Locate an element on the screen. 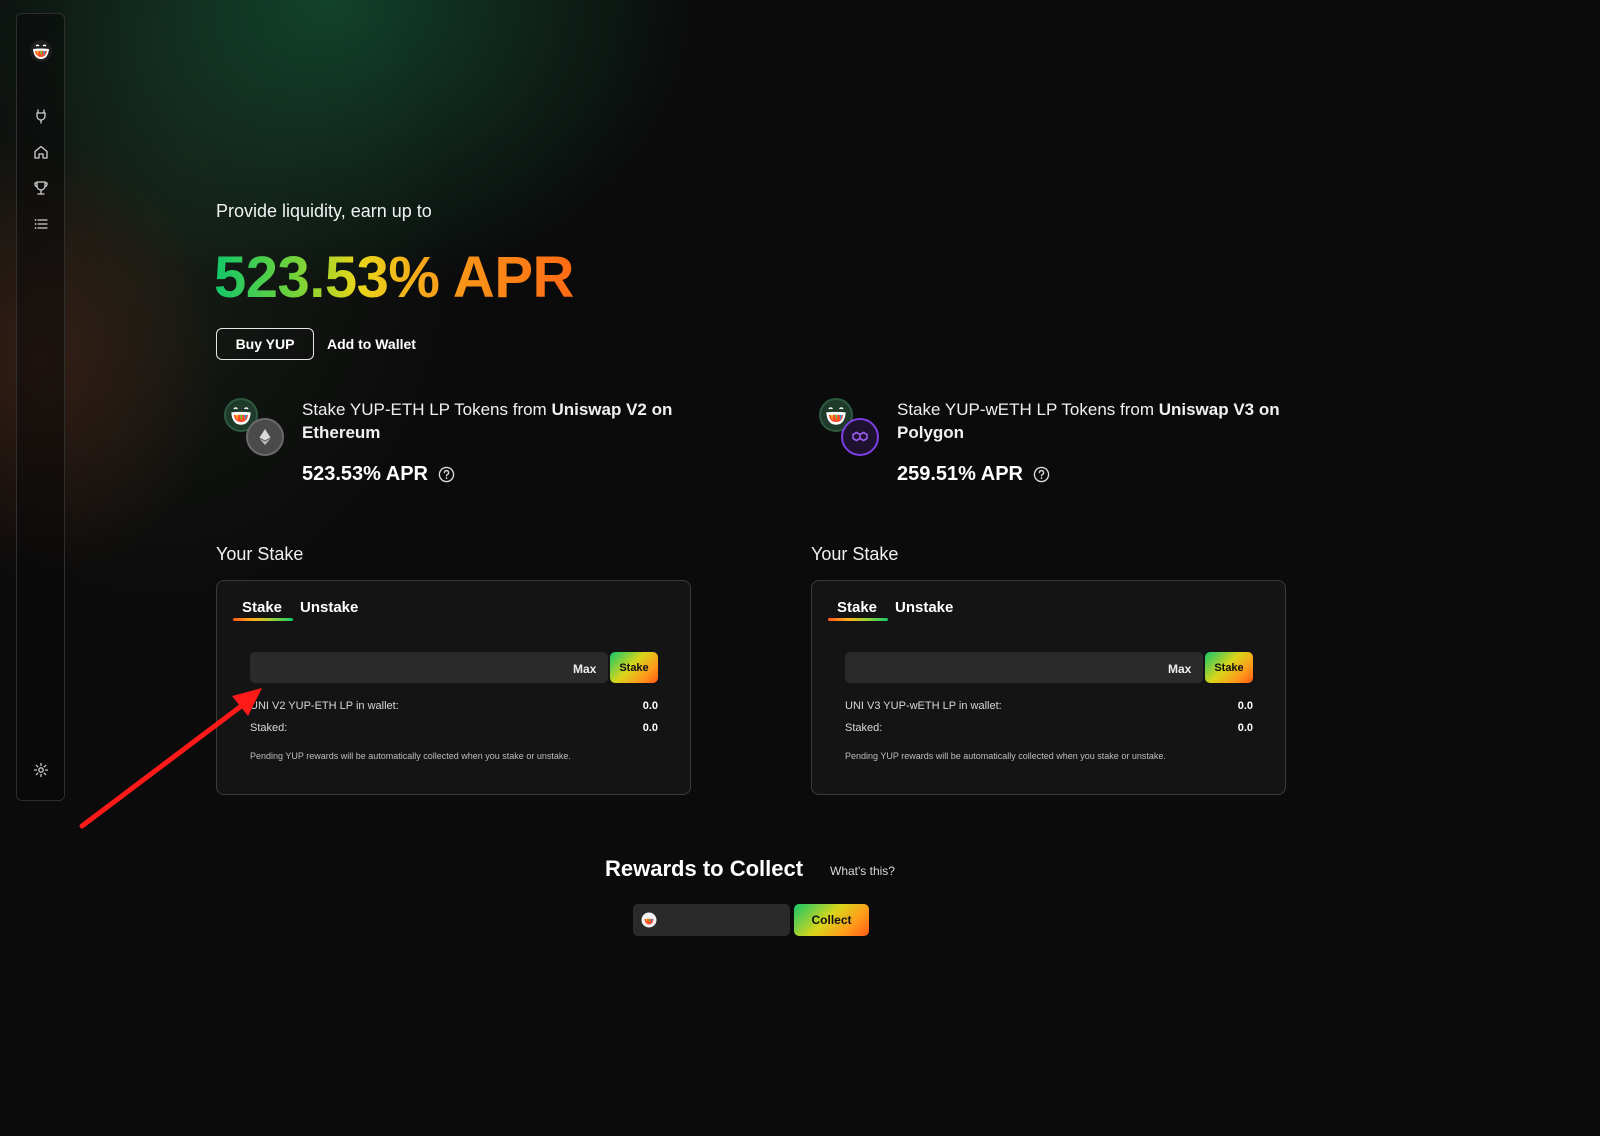 This screenshot has height=1136, width=1600. wallet-balance-label: UNI V2 YUP-ETH LP in wallet: is located at coordinates (324, 706).